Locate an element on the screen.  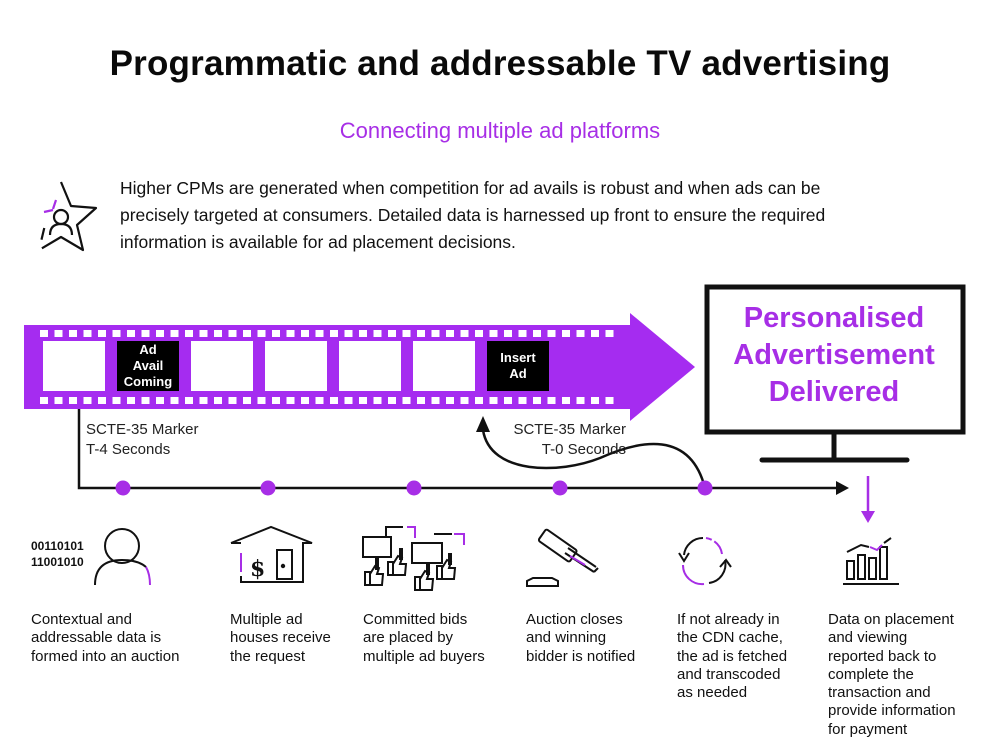
step-line: and transcoded is located at coordinates (729, 674).